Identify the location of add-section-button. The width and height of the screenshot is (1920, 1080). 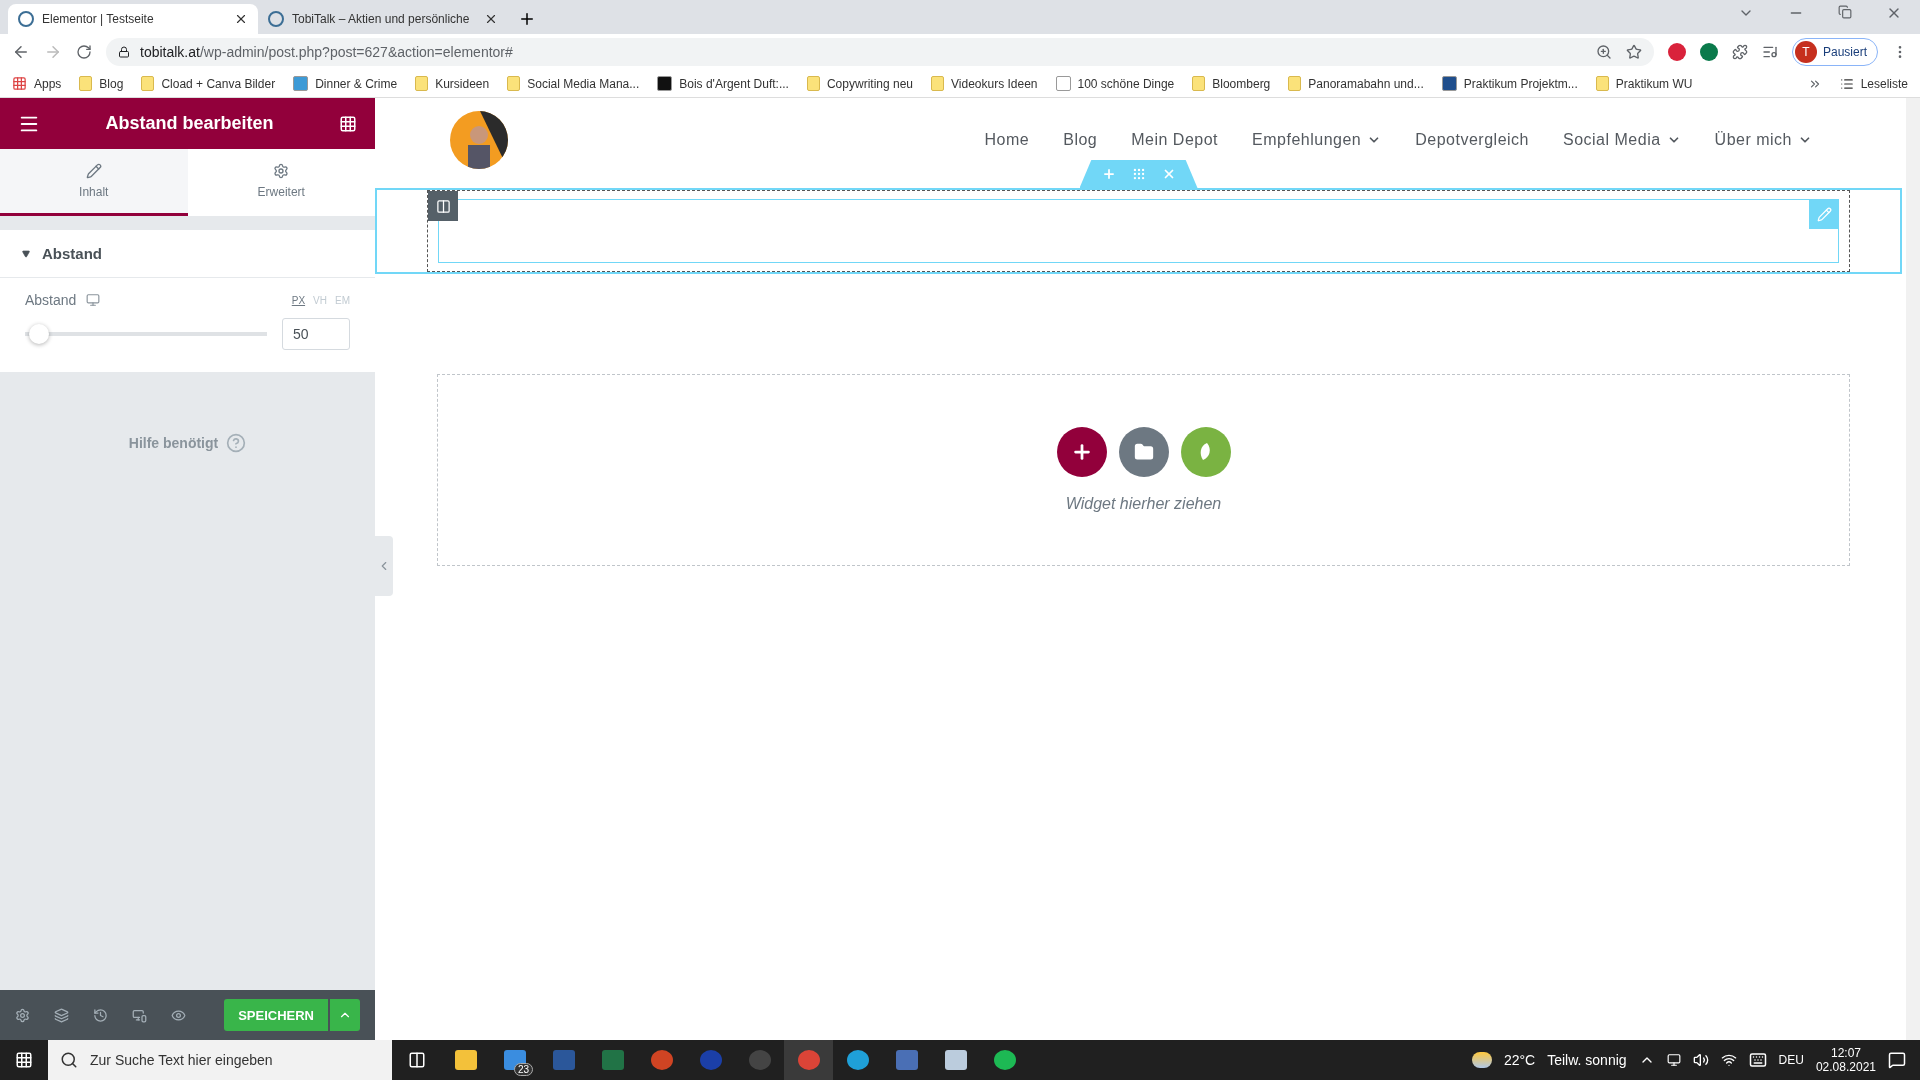
(1081, 452).